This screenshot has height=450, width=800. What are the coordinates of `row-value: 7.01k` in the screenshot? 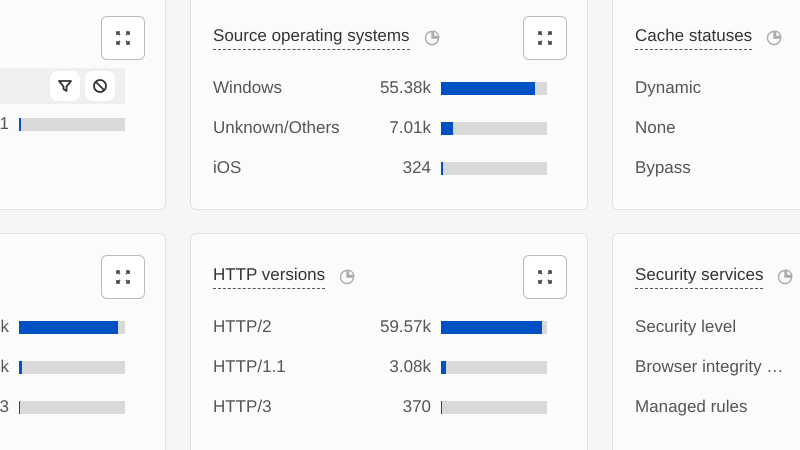 It's located at (410, 128).